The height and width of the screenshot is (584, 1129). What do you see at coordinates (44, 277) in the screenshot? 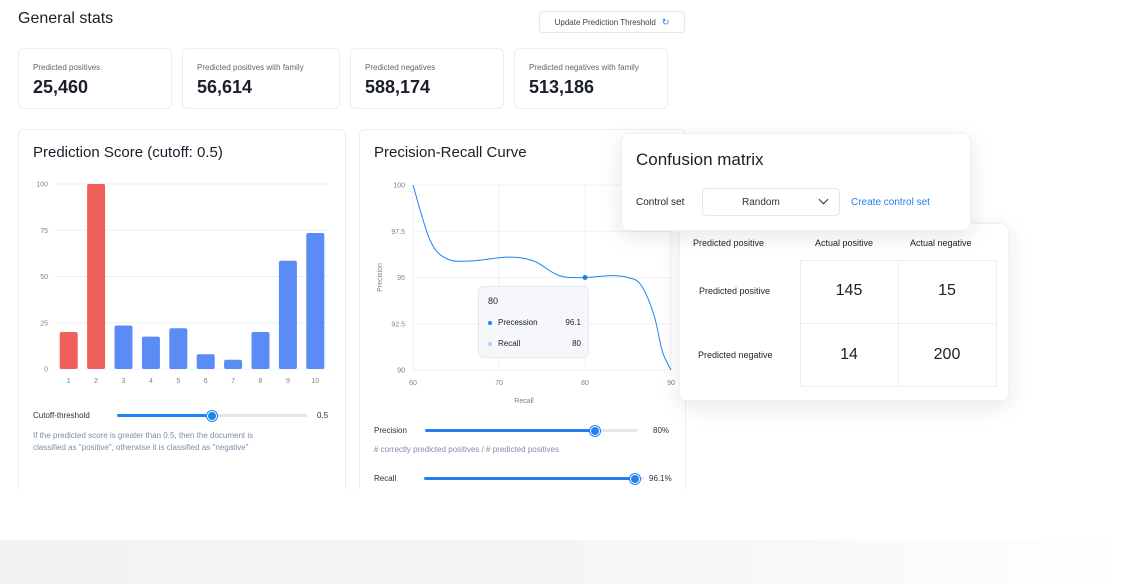
I see `y-tick-label: 50` at bounding box center [44, 277].